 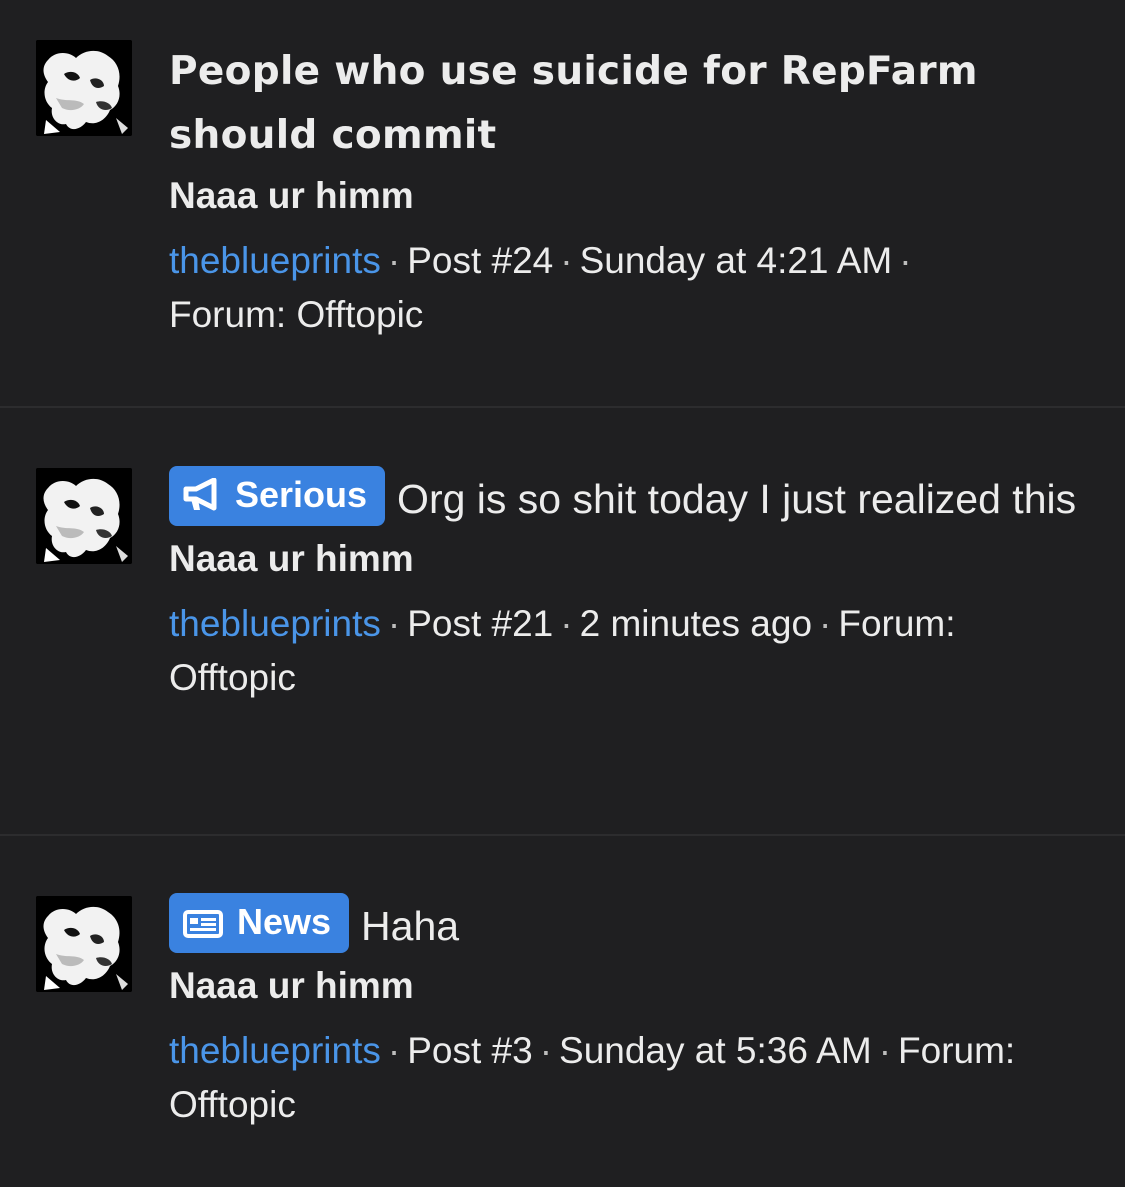 I want to click on post-number: Post #24, so click(x=480, y=260).